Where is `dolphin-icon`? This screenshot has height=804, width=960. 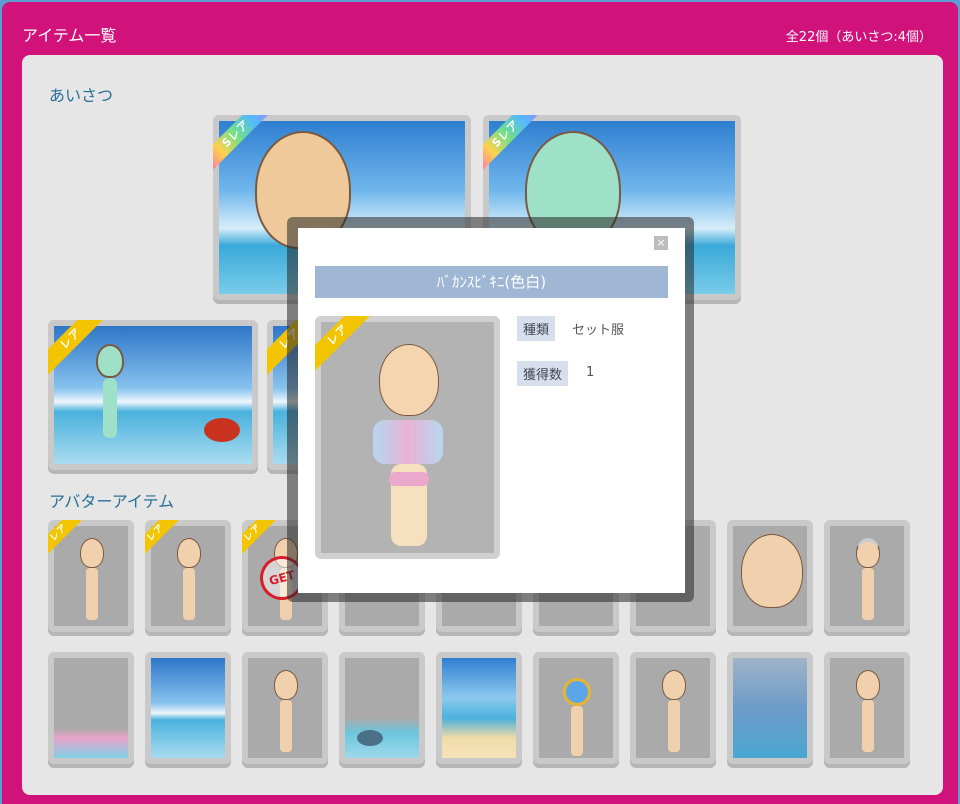
dolphin-icon is located at coordinates (370, 738).